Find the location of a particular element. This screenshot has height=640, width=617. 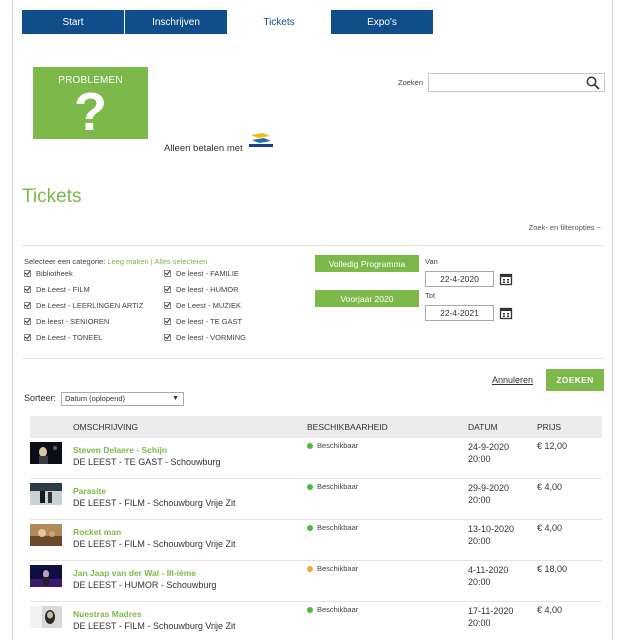

col-beschikbaarheid: BESCHIKBAARHEID is located at coordinates (347, 427).